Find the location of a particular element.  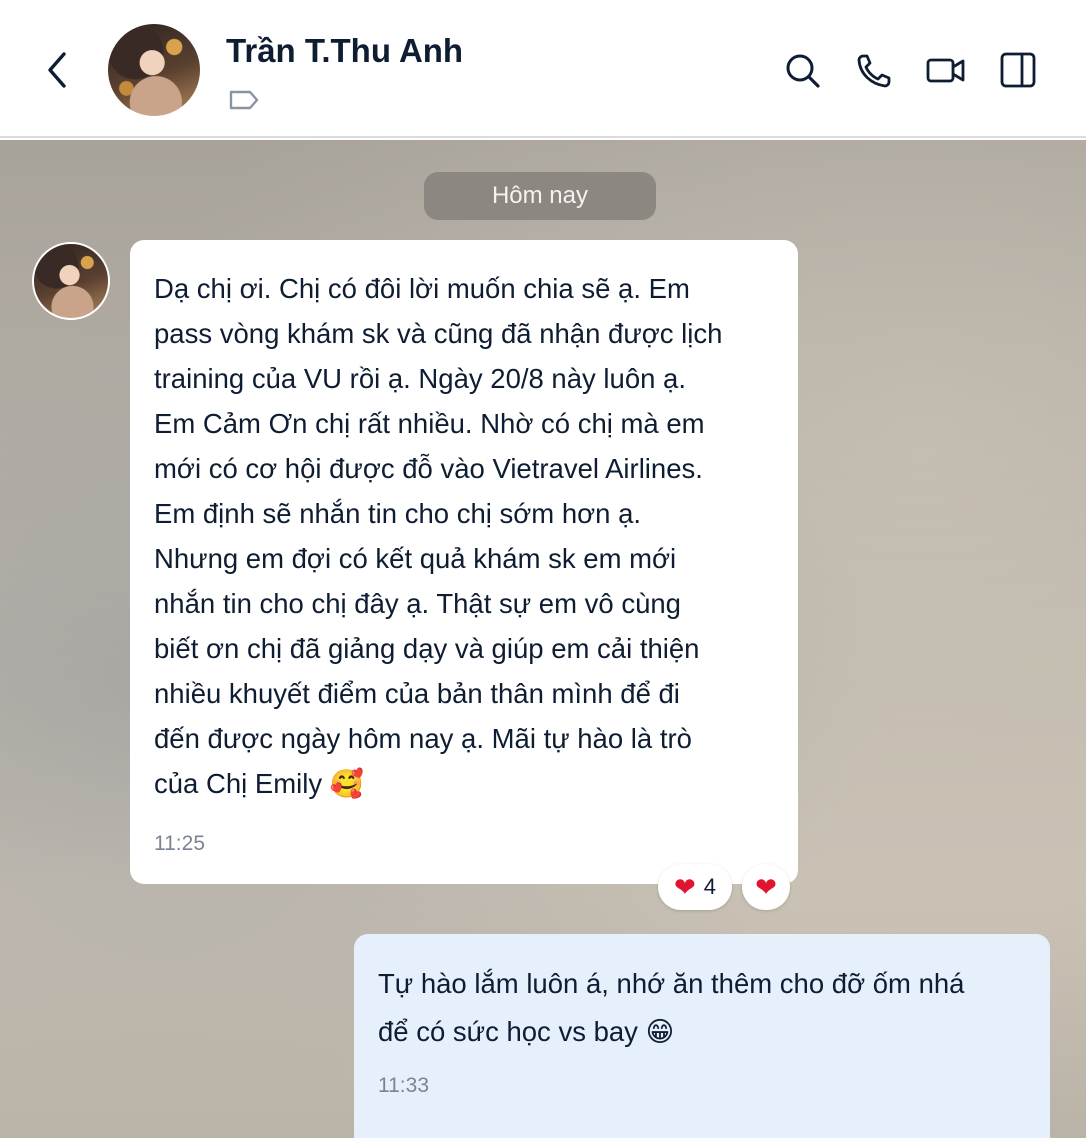

date-divider: Hôm nay is located at coordinates (540, 196).